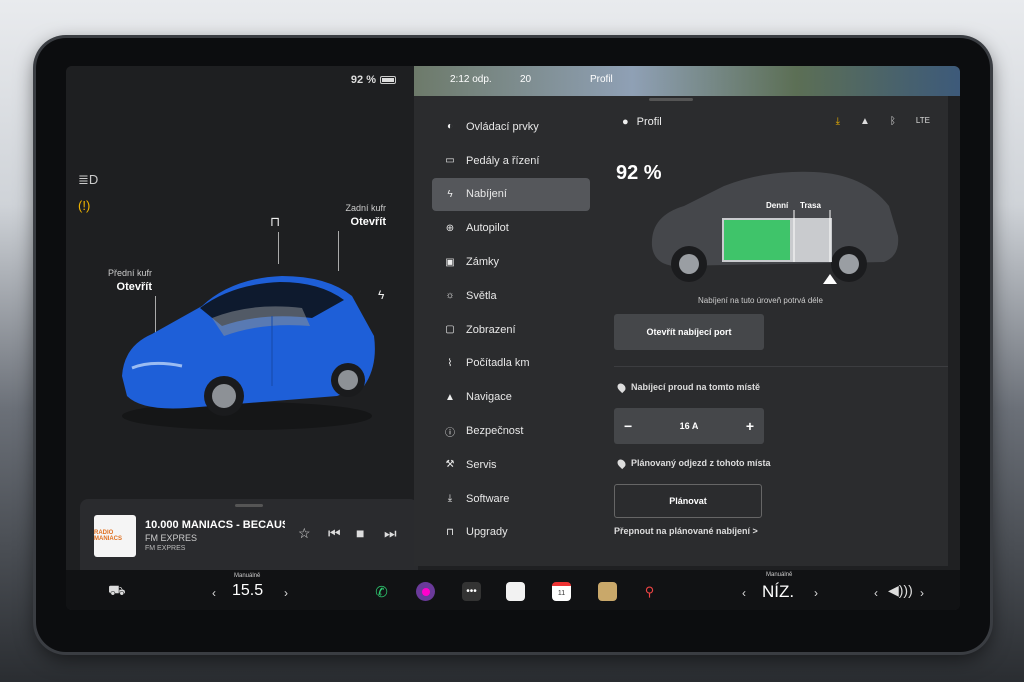 The height and width of the screenshot is (682, 1024). What do you see at coordinates (744, 593) in the screenshot?
I see `fan-decrease-chevron: ‹` at bounding box center [744, 593].